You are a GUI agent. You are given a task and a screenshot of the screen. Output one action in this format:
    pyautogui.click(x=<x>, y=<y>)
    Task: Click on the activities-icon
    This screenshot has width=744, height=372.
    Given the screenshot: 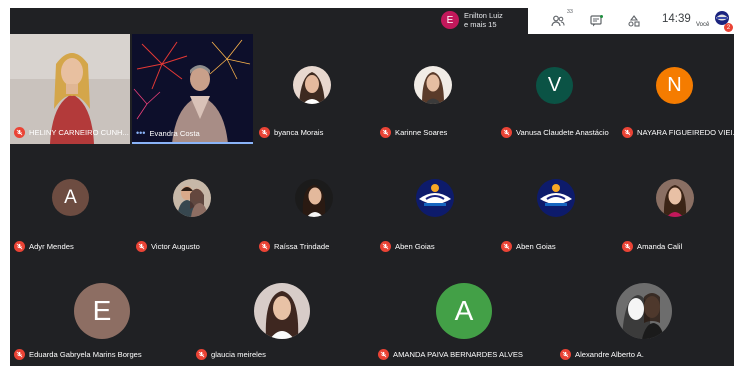 What is the action you would take?
    pyautogui.click(x=634, y=21)
    